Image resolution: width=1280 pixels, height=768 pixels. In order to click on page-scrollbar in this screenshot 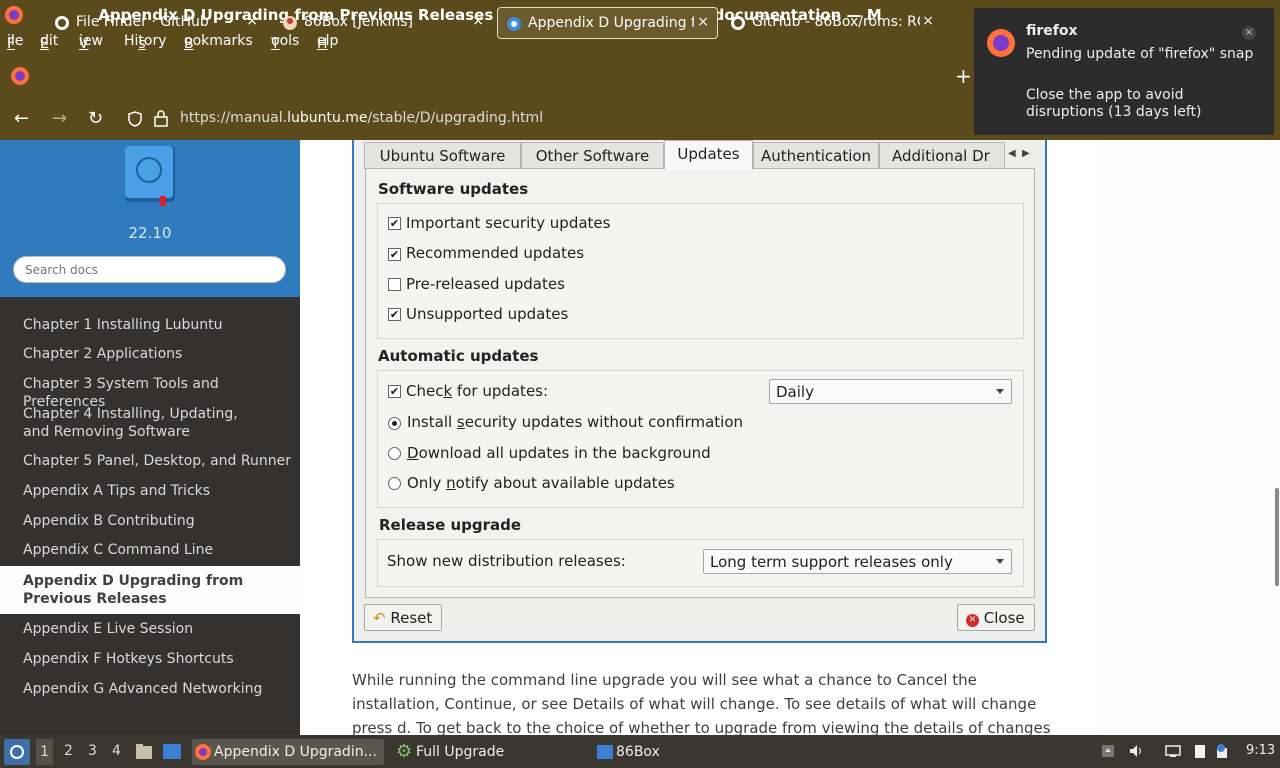, I will do `click(1277, 537)`.